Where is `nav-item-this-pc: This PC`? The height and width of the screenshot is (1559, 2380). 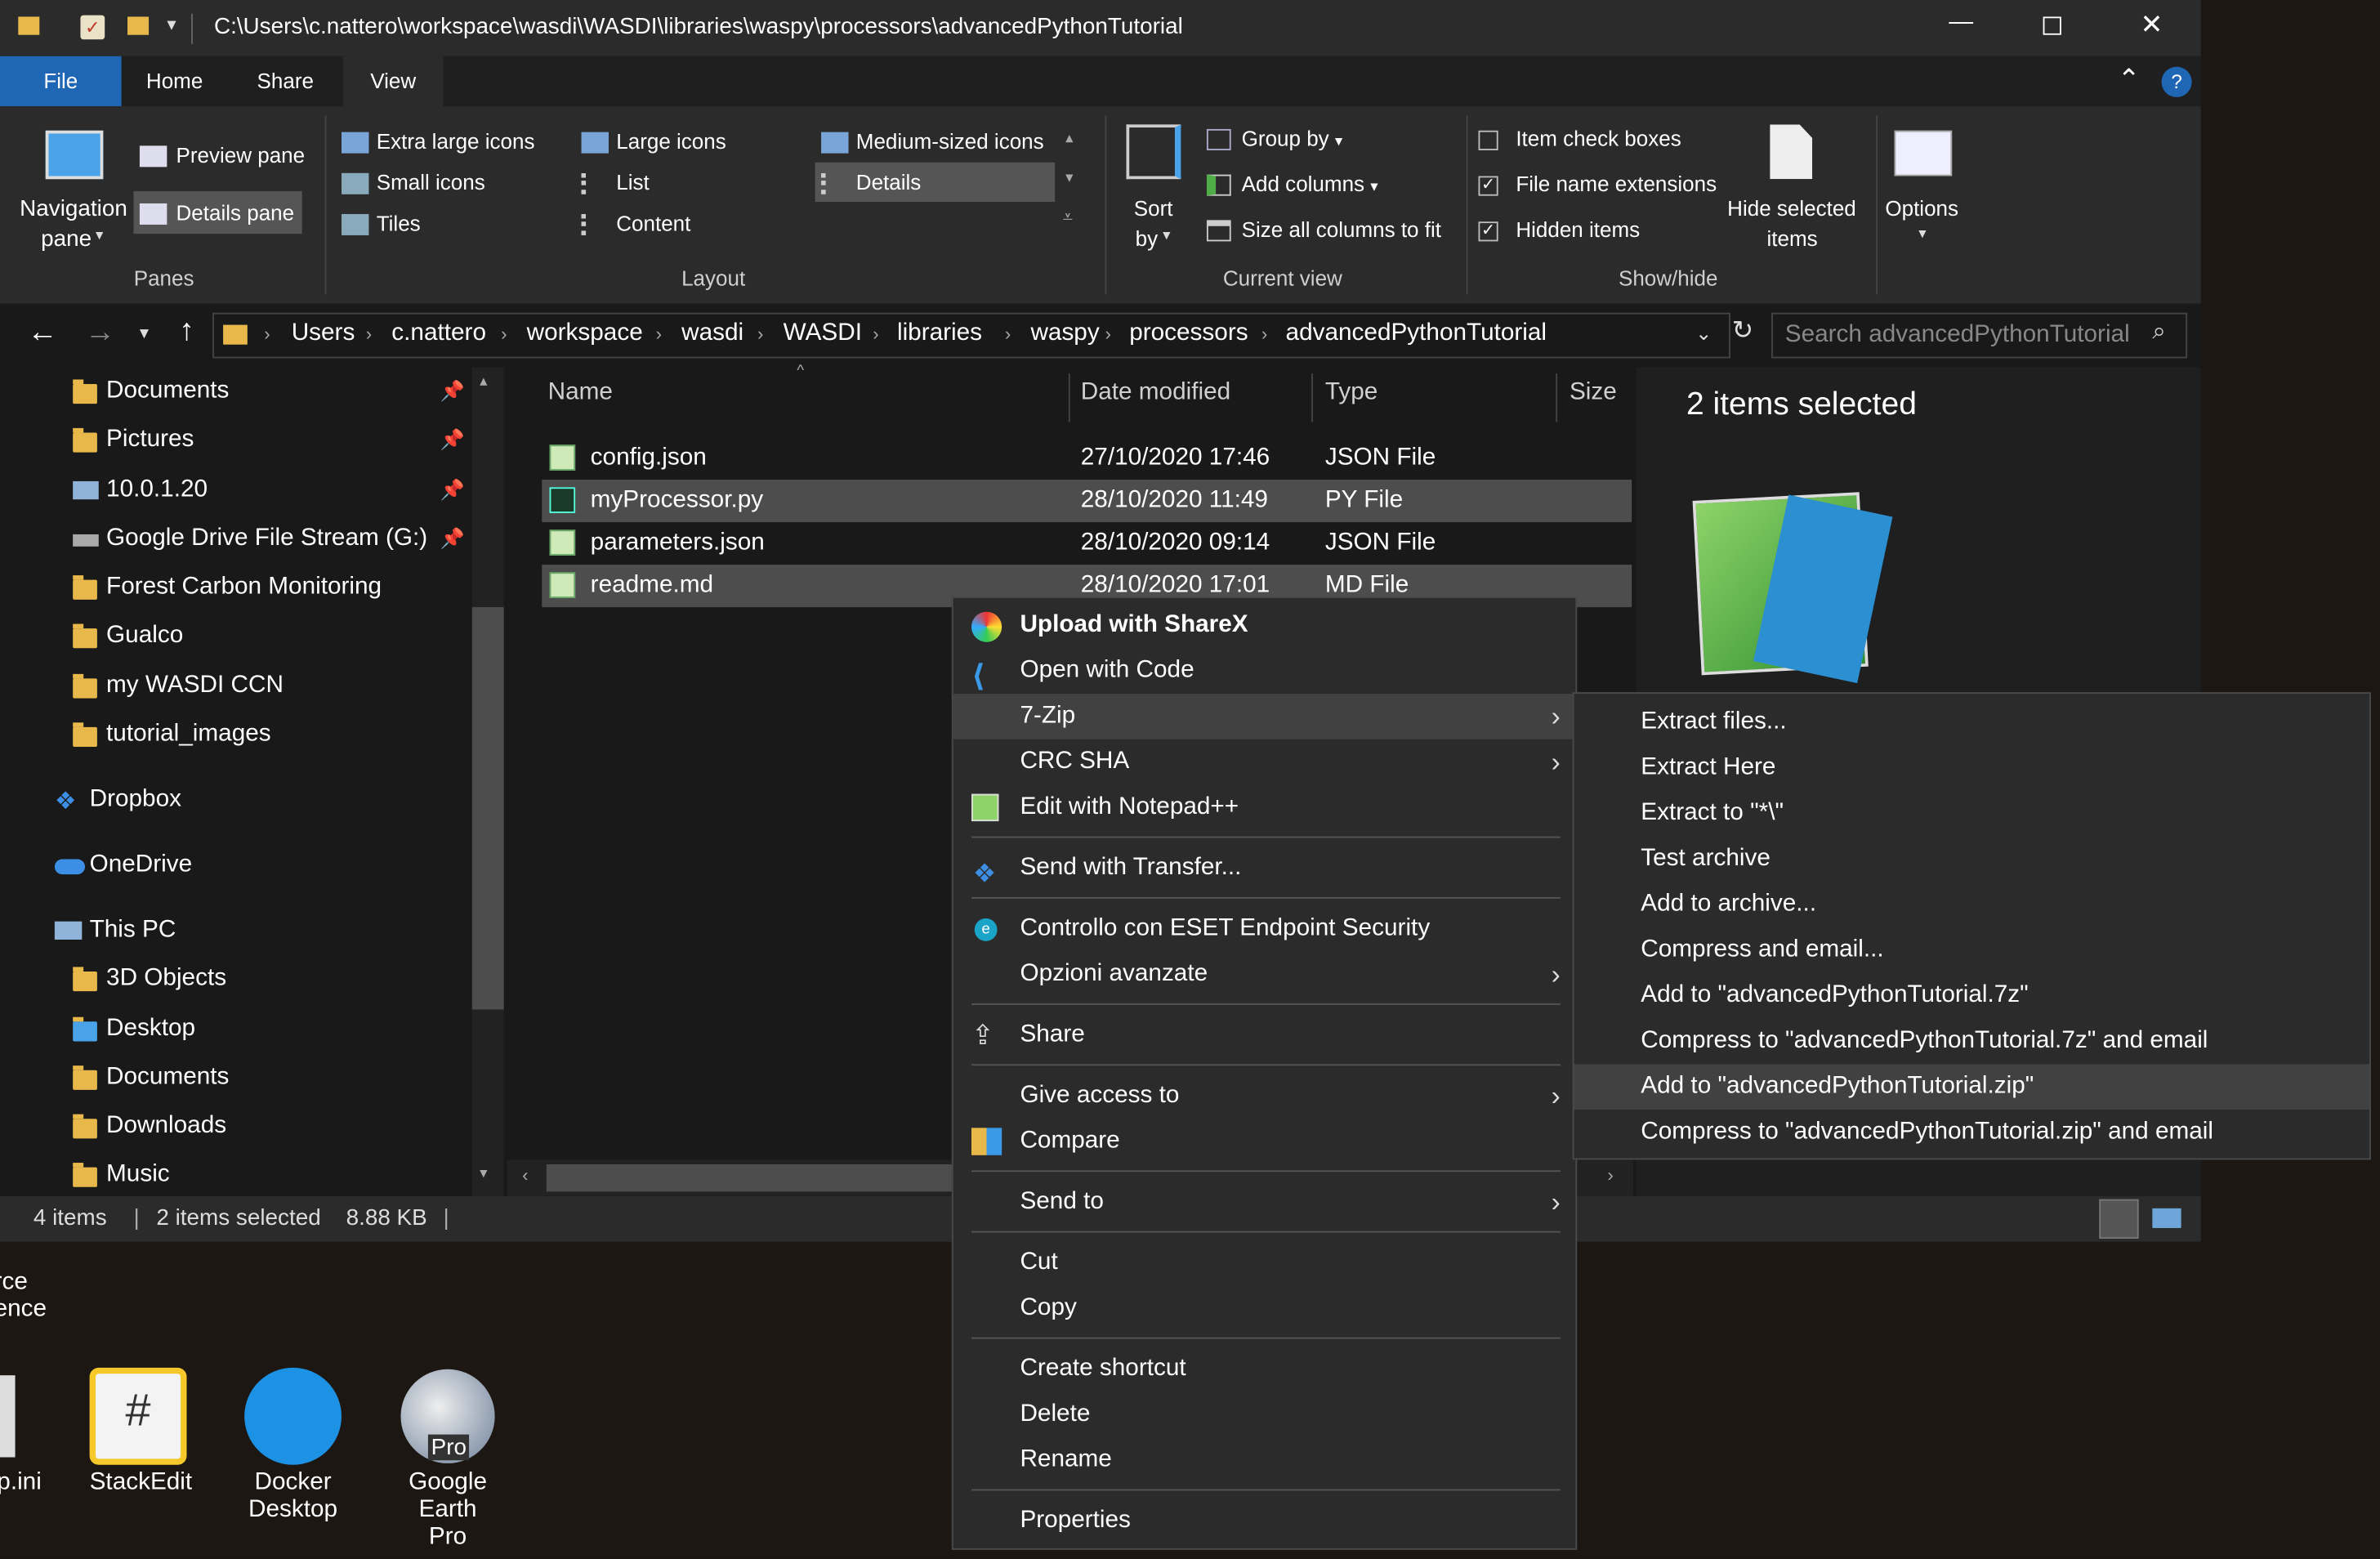
nav-item-this-pc: This PC is located at coordinates (115, 930).